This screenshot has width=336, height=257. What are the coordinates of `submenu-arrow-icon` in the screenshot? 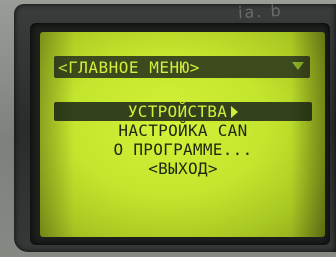 It's located at (235, 111).